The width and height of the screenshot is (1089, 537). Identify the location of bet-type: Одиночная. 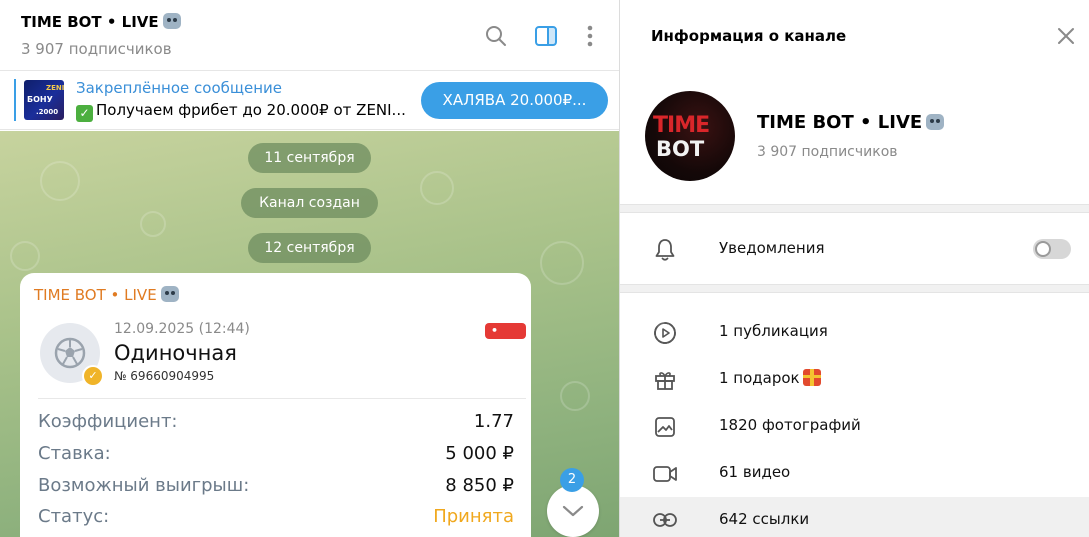
(175, 353).